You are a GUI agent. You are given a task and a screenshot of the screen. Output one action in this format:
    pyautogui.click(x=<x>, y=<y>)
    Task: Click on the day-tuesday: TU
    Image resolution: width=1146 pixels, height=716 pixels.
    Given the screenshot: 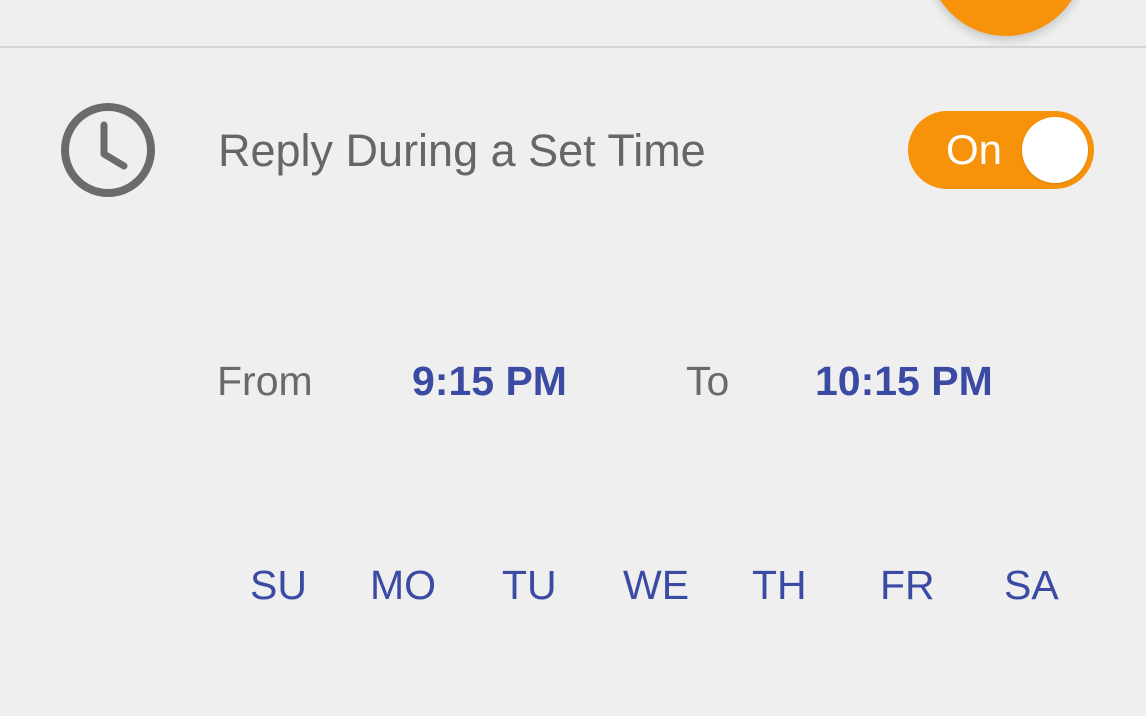 What is the action you would take?
    pyautogui.click(x=529, y=585)
    